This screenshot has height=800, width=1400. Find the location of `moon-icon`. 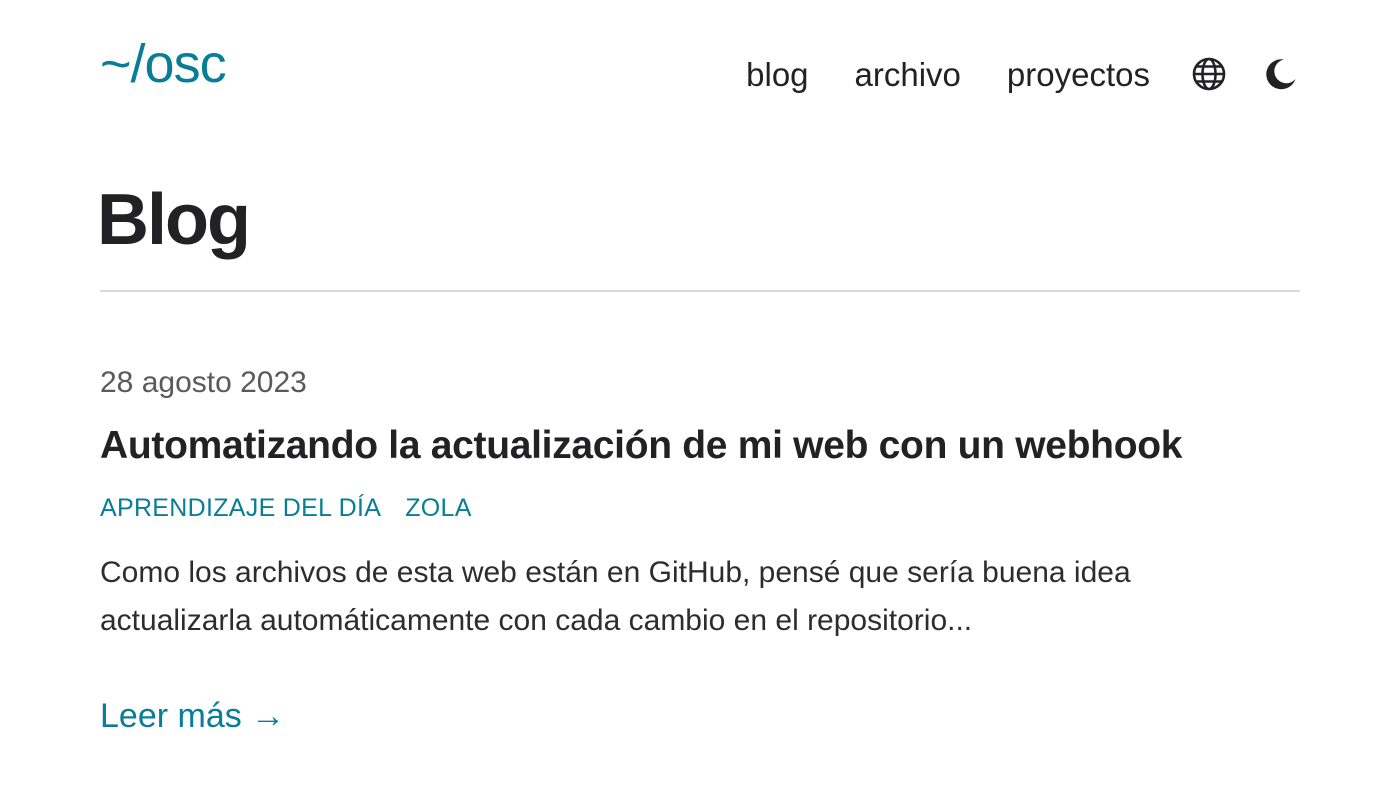

moon-icon is located at coordinates (1281, 74).